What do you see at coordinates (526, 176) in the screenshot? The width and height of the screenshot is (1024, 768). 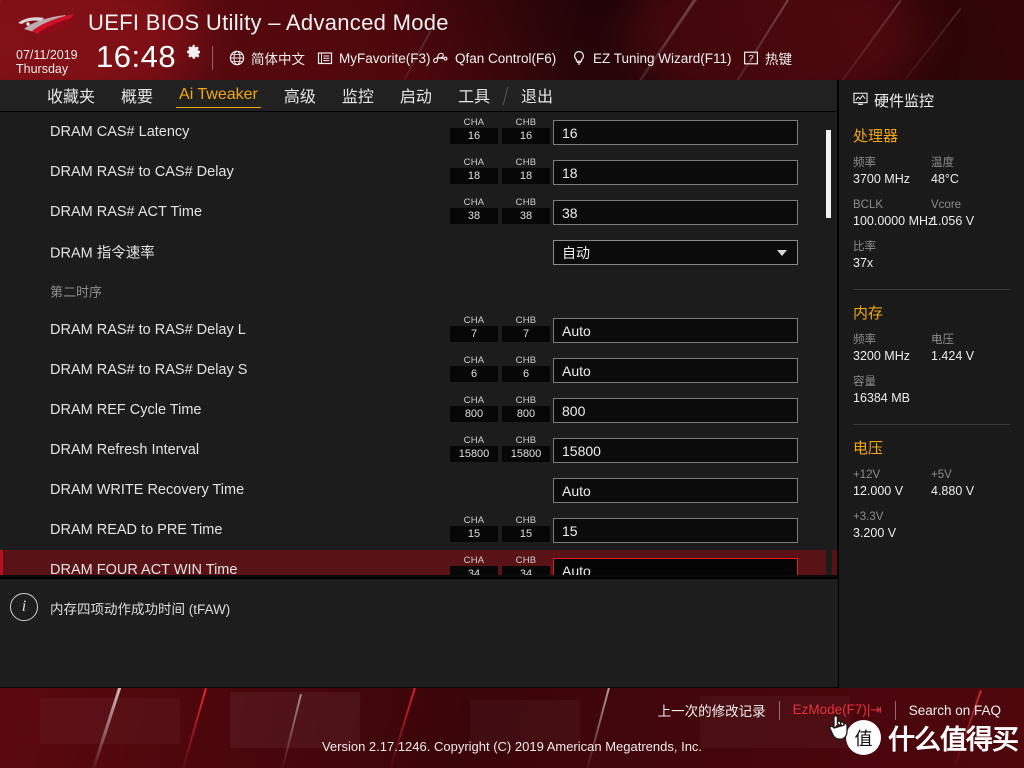 I see `channel-chb-value: 18` at bounding box center [526, 176].